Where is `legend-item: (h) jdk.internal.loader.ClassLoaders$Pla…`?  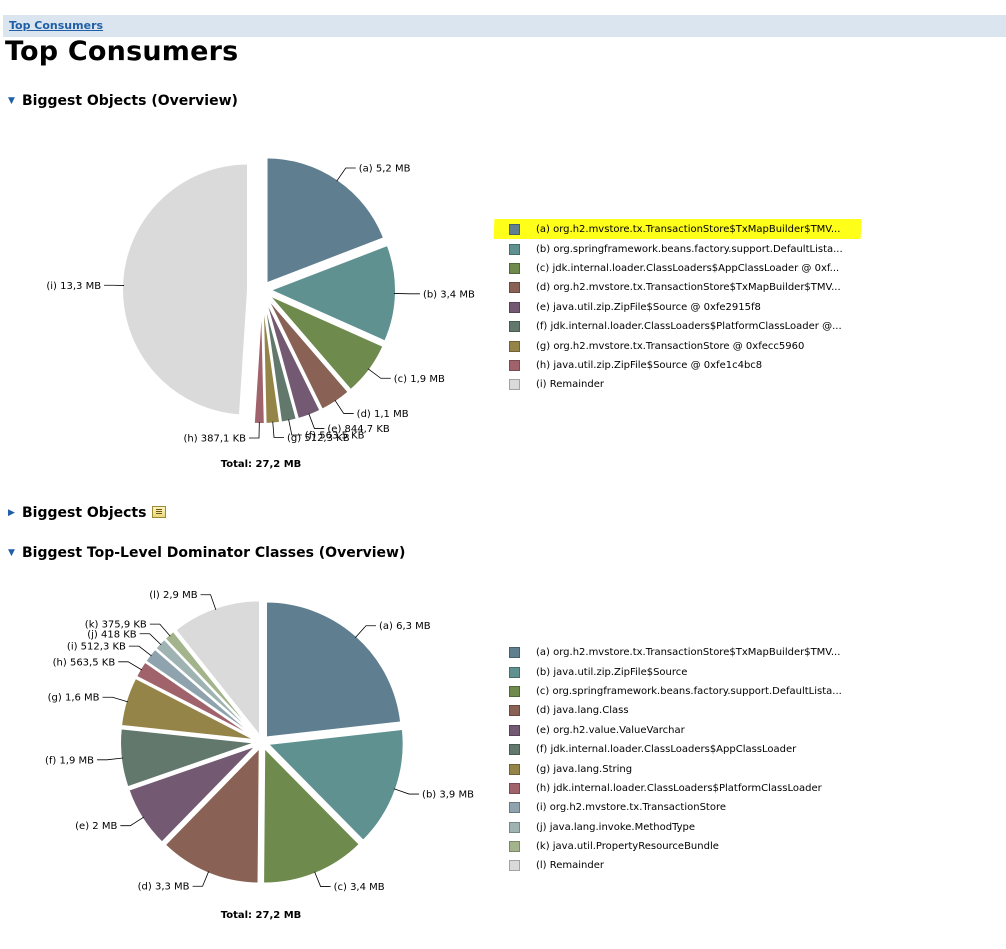 legend-item: (h) jdk.internal.loader.ClassLoaders$Pla… is located at coordinates (675, 788).